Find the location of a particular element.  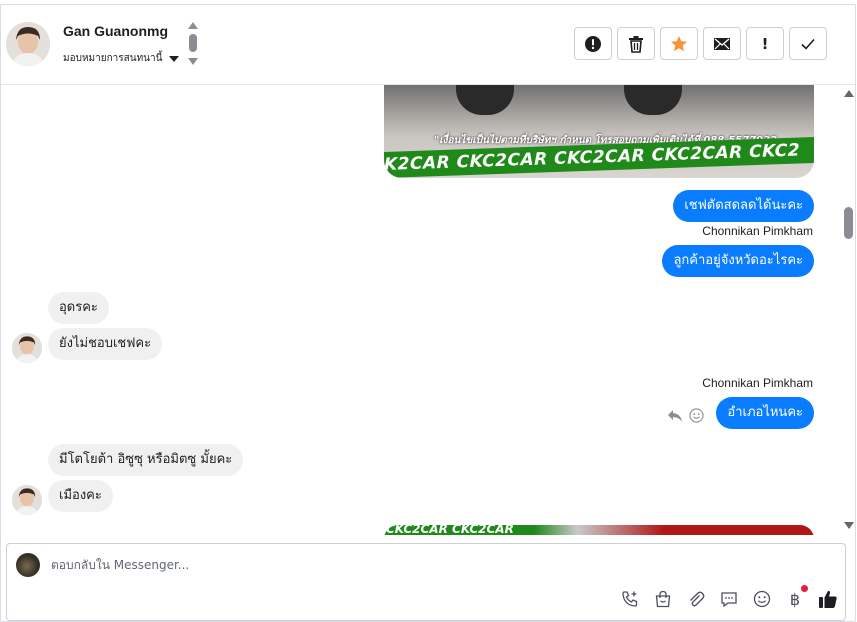

contact-name: Gan Guanonmg is located at coordinates (115, 31).